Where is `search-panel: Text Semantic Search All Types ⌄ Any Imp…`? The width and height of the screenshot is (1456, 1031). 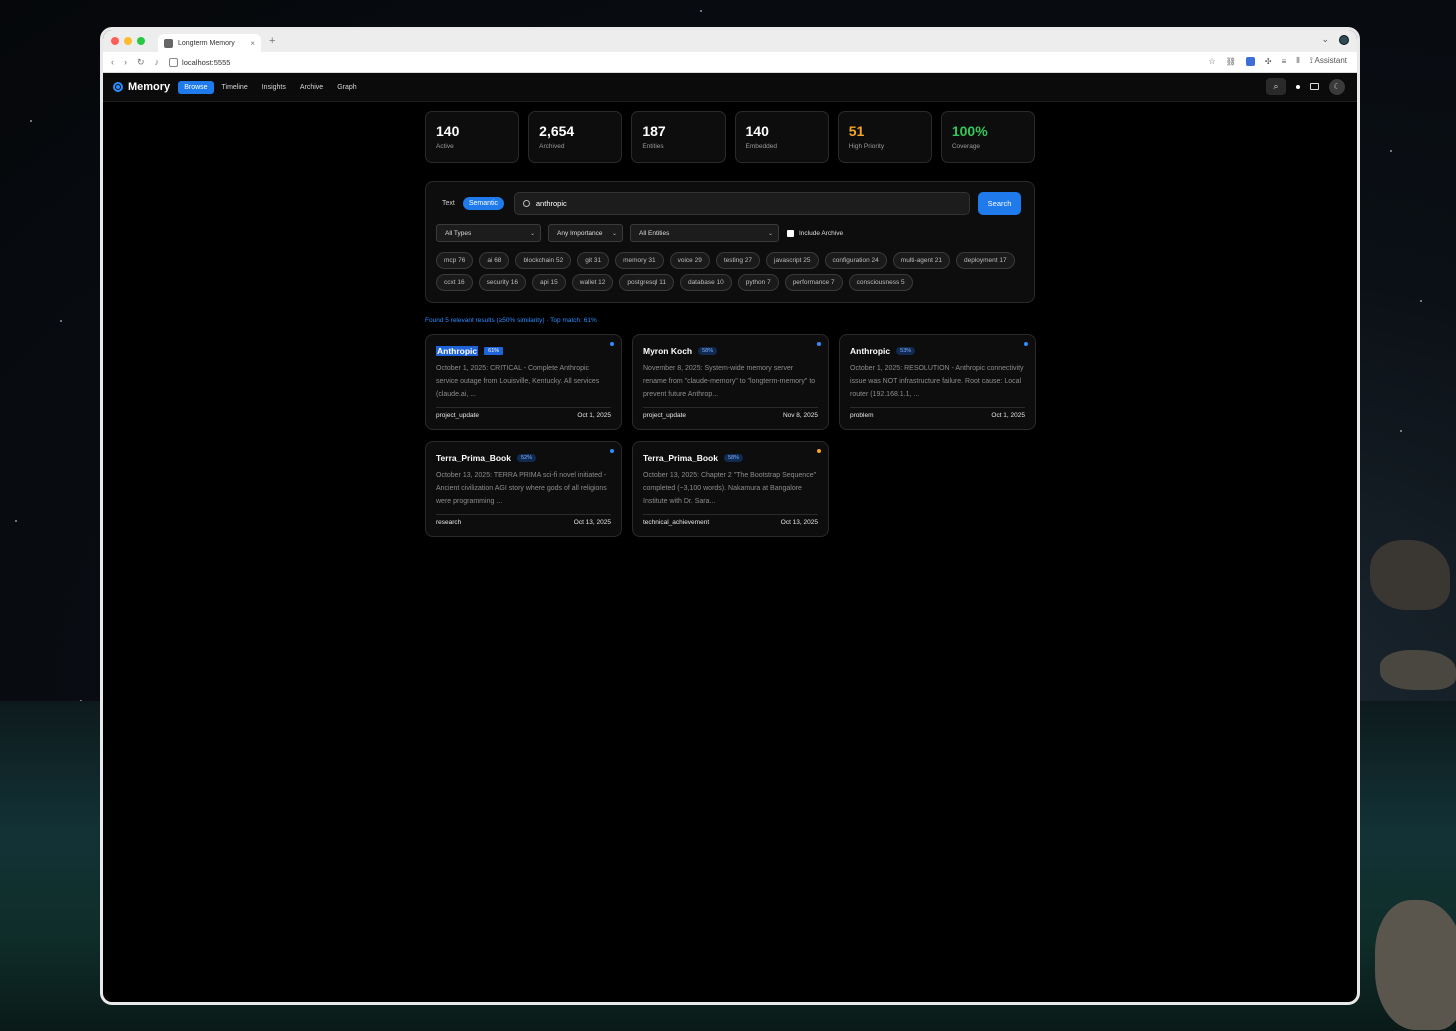
search-panel: Text Semantic Search All Types ⌄ Any Imp… is located at coordinates (730, 242).